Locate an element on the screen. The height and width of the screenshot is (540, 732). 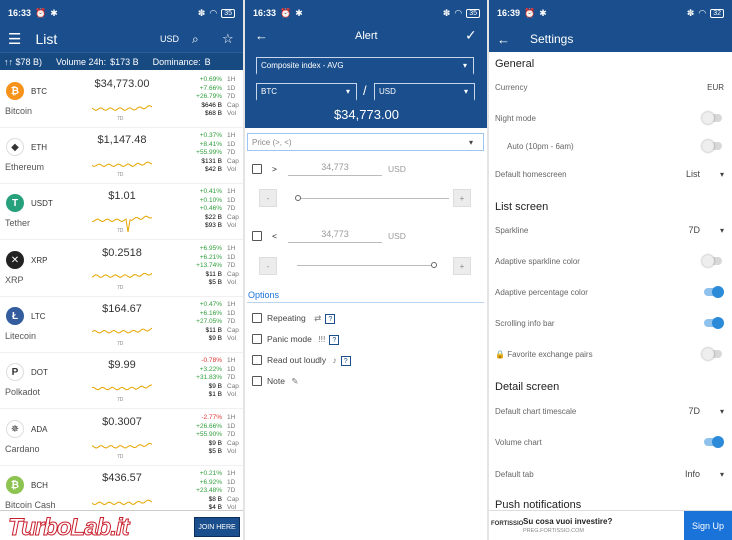
pencil-icon: ✎ is located at coordinates (295, 381).